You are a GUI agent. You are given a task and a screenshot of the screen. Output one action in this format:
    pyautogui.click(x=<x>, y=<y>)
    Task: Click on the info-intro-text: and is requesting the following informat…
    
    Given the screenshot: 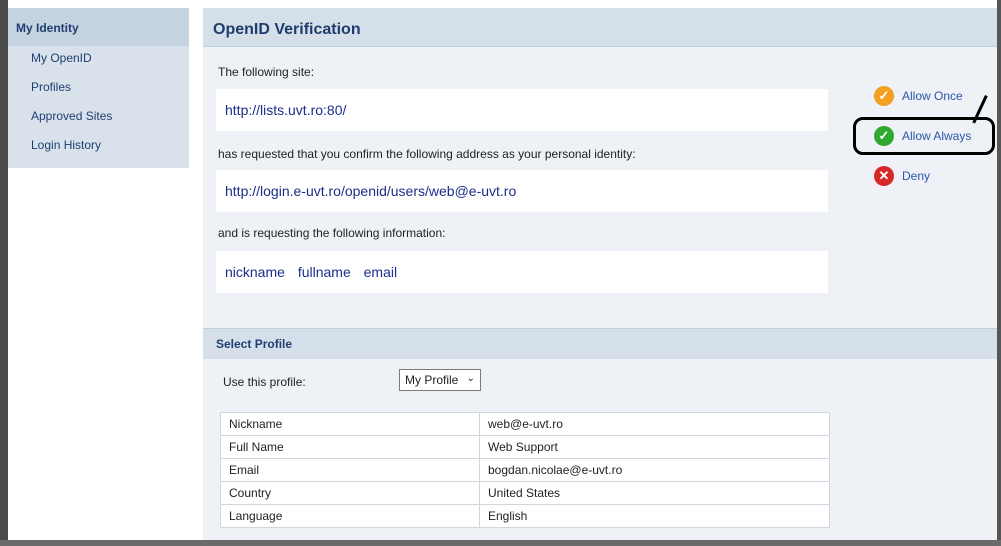 What is the action you would take?
    pyautogui.click(x=332, y=233)
    